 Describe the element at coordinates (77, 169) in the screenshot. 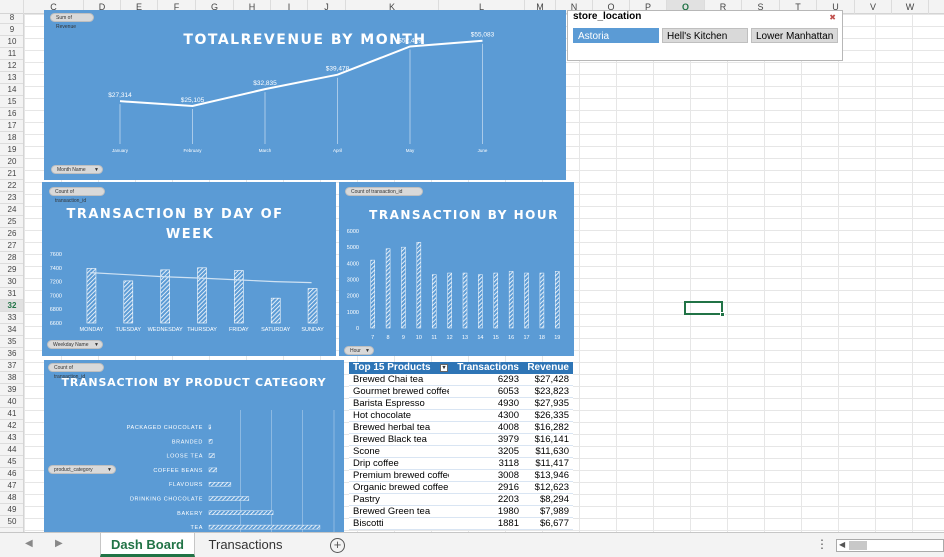

I see `month-name-filter-button: Month Name ▼` at that location.